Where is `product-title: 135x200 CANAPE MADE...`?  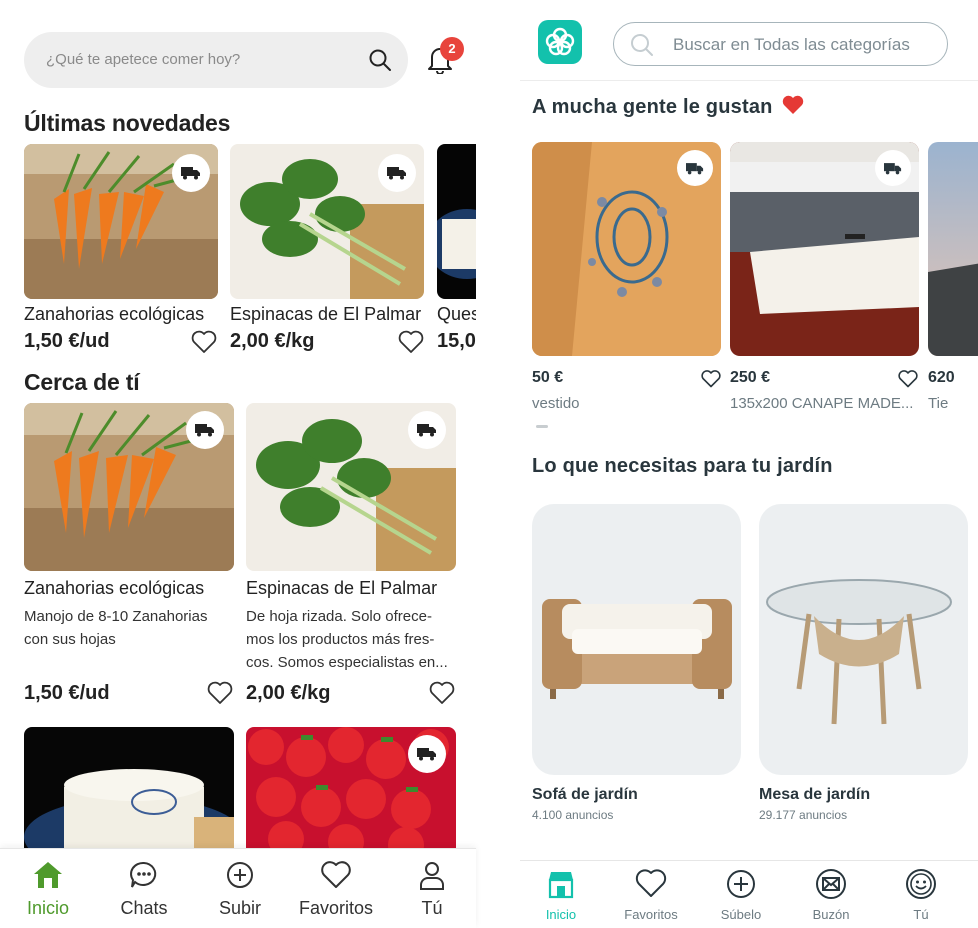
product-title: 135x200 CANAPE MADE... is located at coordinates (822, 403).